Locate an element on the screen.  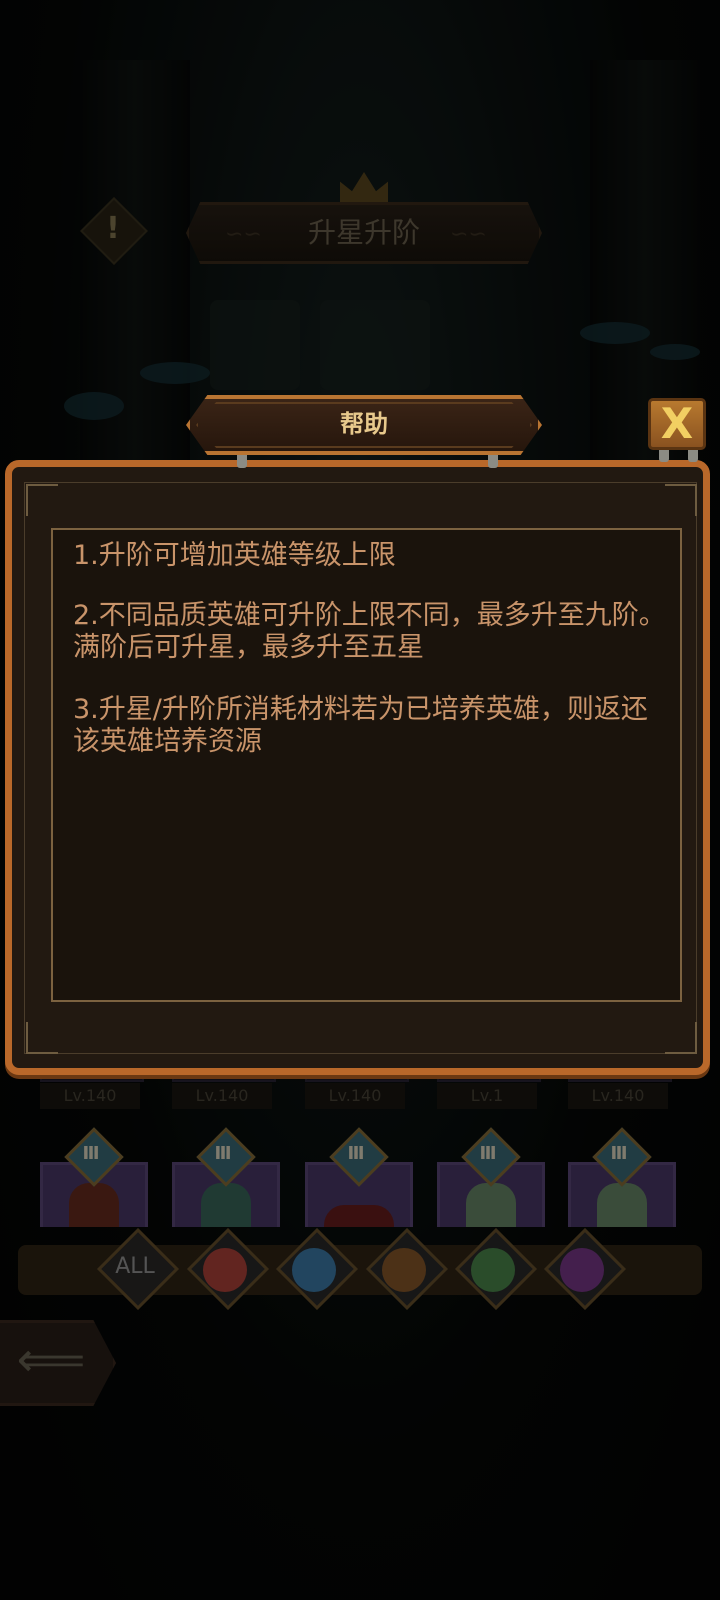
help-line-3: 3.升星/升阶所消耗材料若为已培养英雄，则返还该英雄培养资源 is located at coordinates (360, 725).